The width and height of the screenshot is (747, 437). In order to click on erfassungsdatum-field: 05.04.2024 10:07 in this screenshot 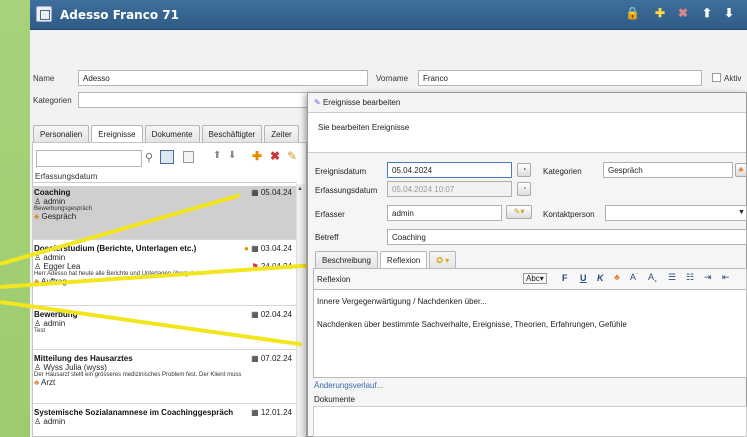, I will do `click(449, 189)`.